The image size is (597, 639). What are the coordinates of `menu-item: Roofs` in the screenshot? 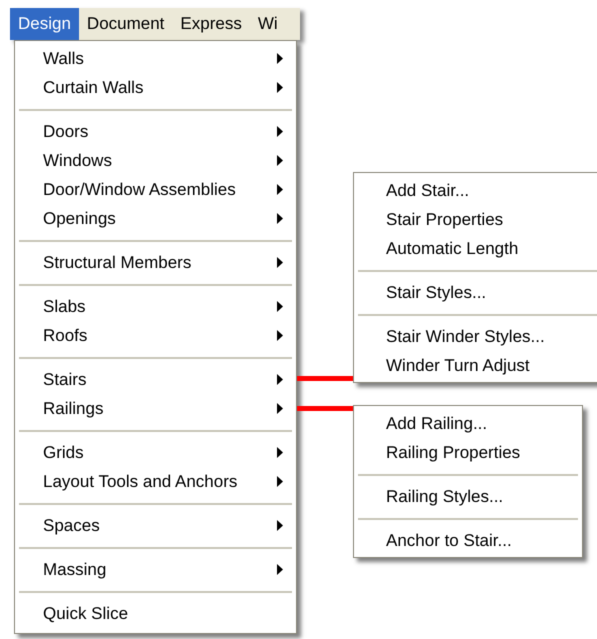 It's located at (155, 335).